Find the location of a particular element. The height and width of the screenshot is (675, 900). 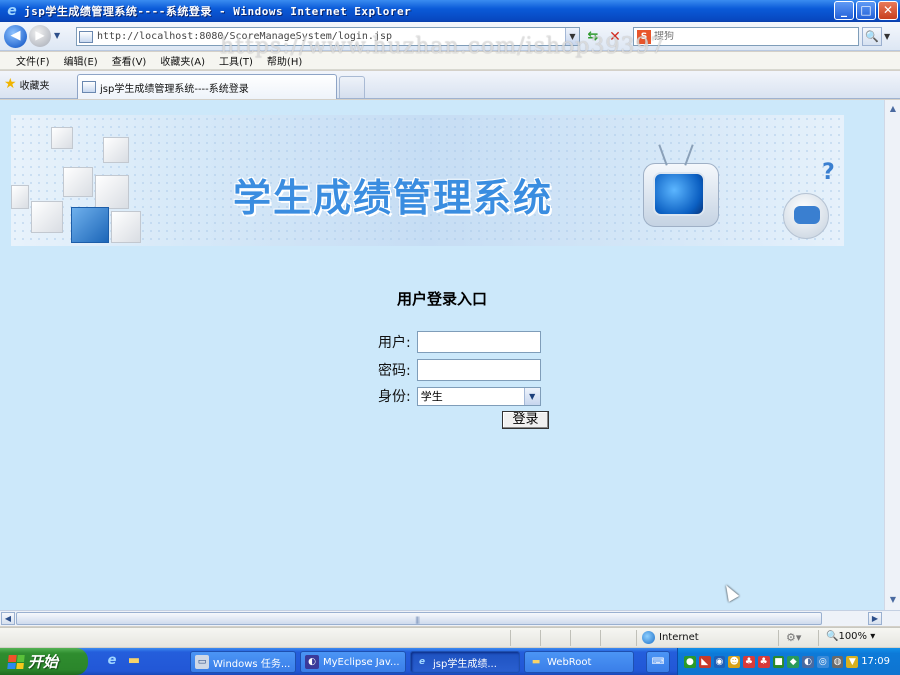

tv-icon is located at coordinates (681, 185).